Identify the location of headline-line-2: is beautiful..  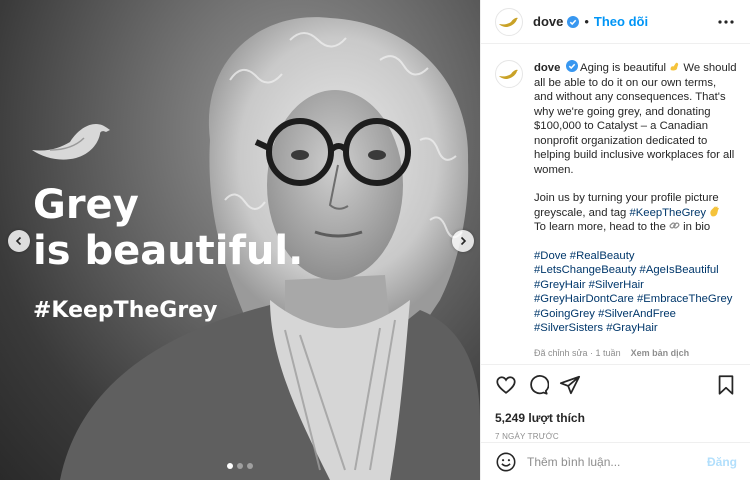
(168, 251).